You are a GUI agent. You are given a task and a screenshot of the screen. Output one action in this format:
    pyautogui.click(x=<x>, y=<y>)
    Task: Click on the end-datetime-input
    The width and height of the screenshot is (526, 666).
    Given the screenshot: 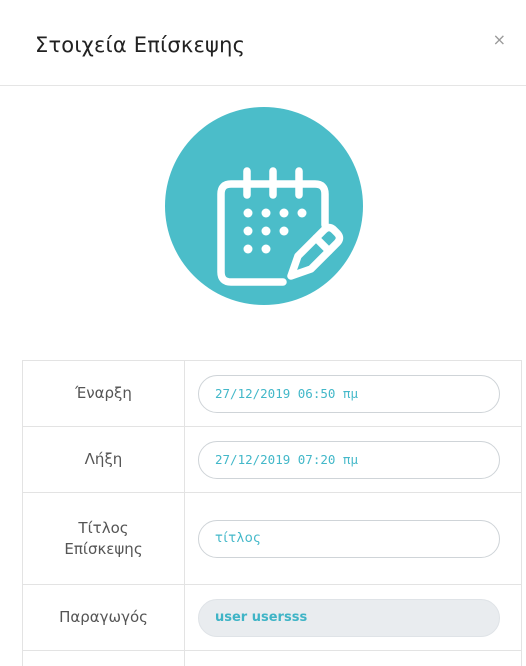 What is the action you would take?
    pyautogui.click(x=349, y=459)
    